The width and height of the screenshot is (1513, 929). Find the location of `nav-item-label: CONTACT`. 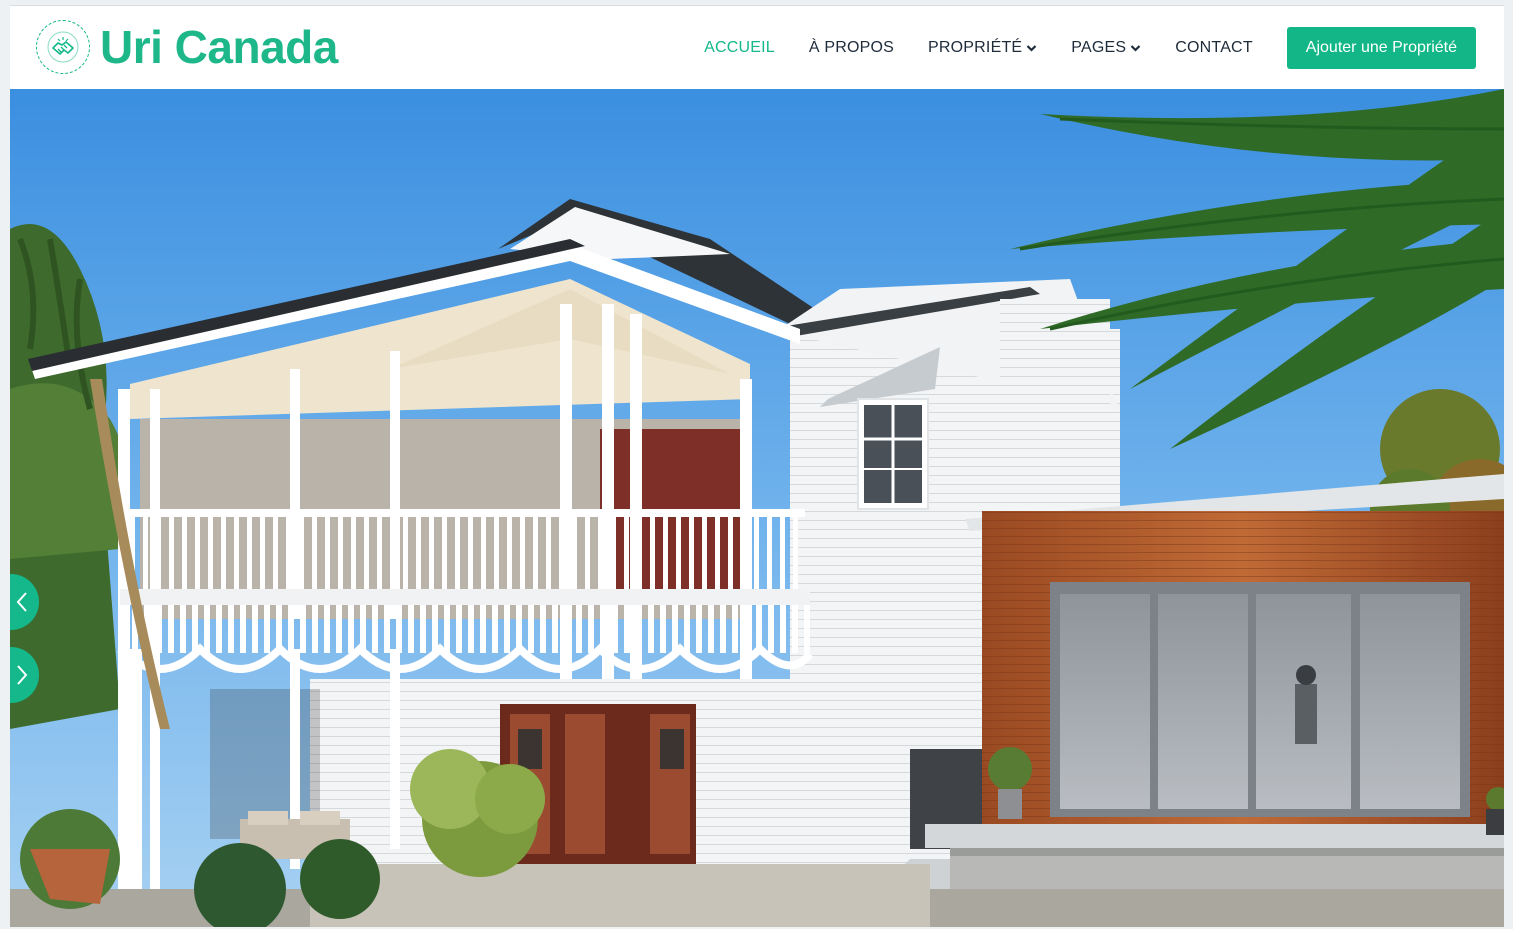

nav-item-label: CONTACT is located at coordinates (1214, 47).